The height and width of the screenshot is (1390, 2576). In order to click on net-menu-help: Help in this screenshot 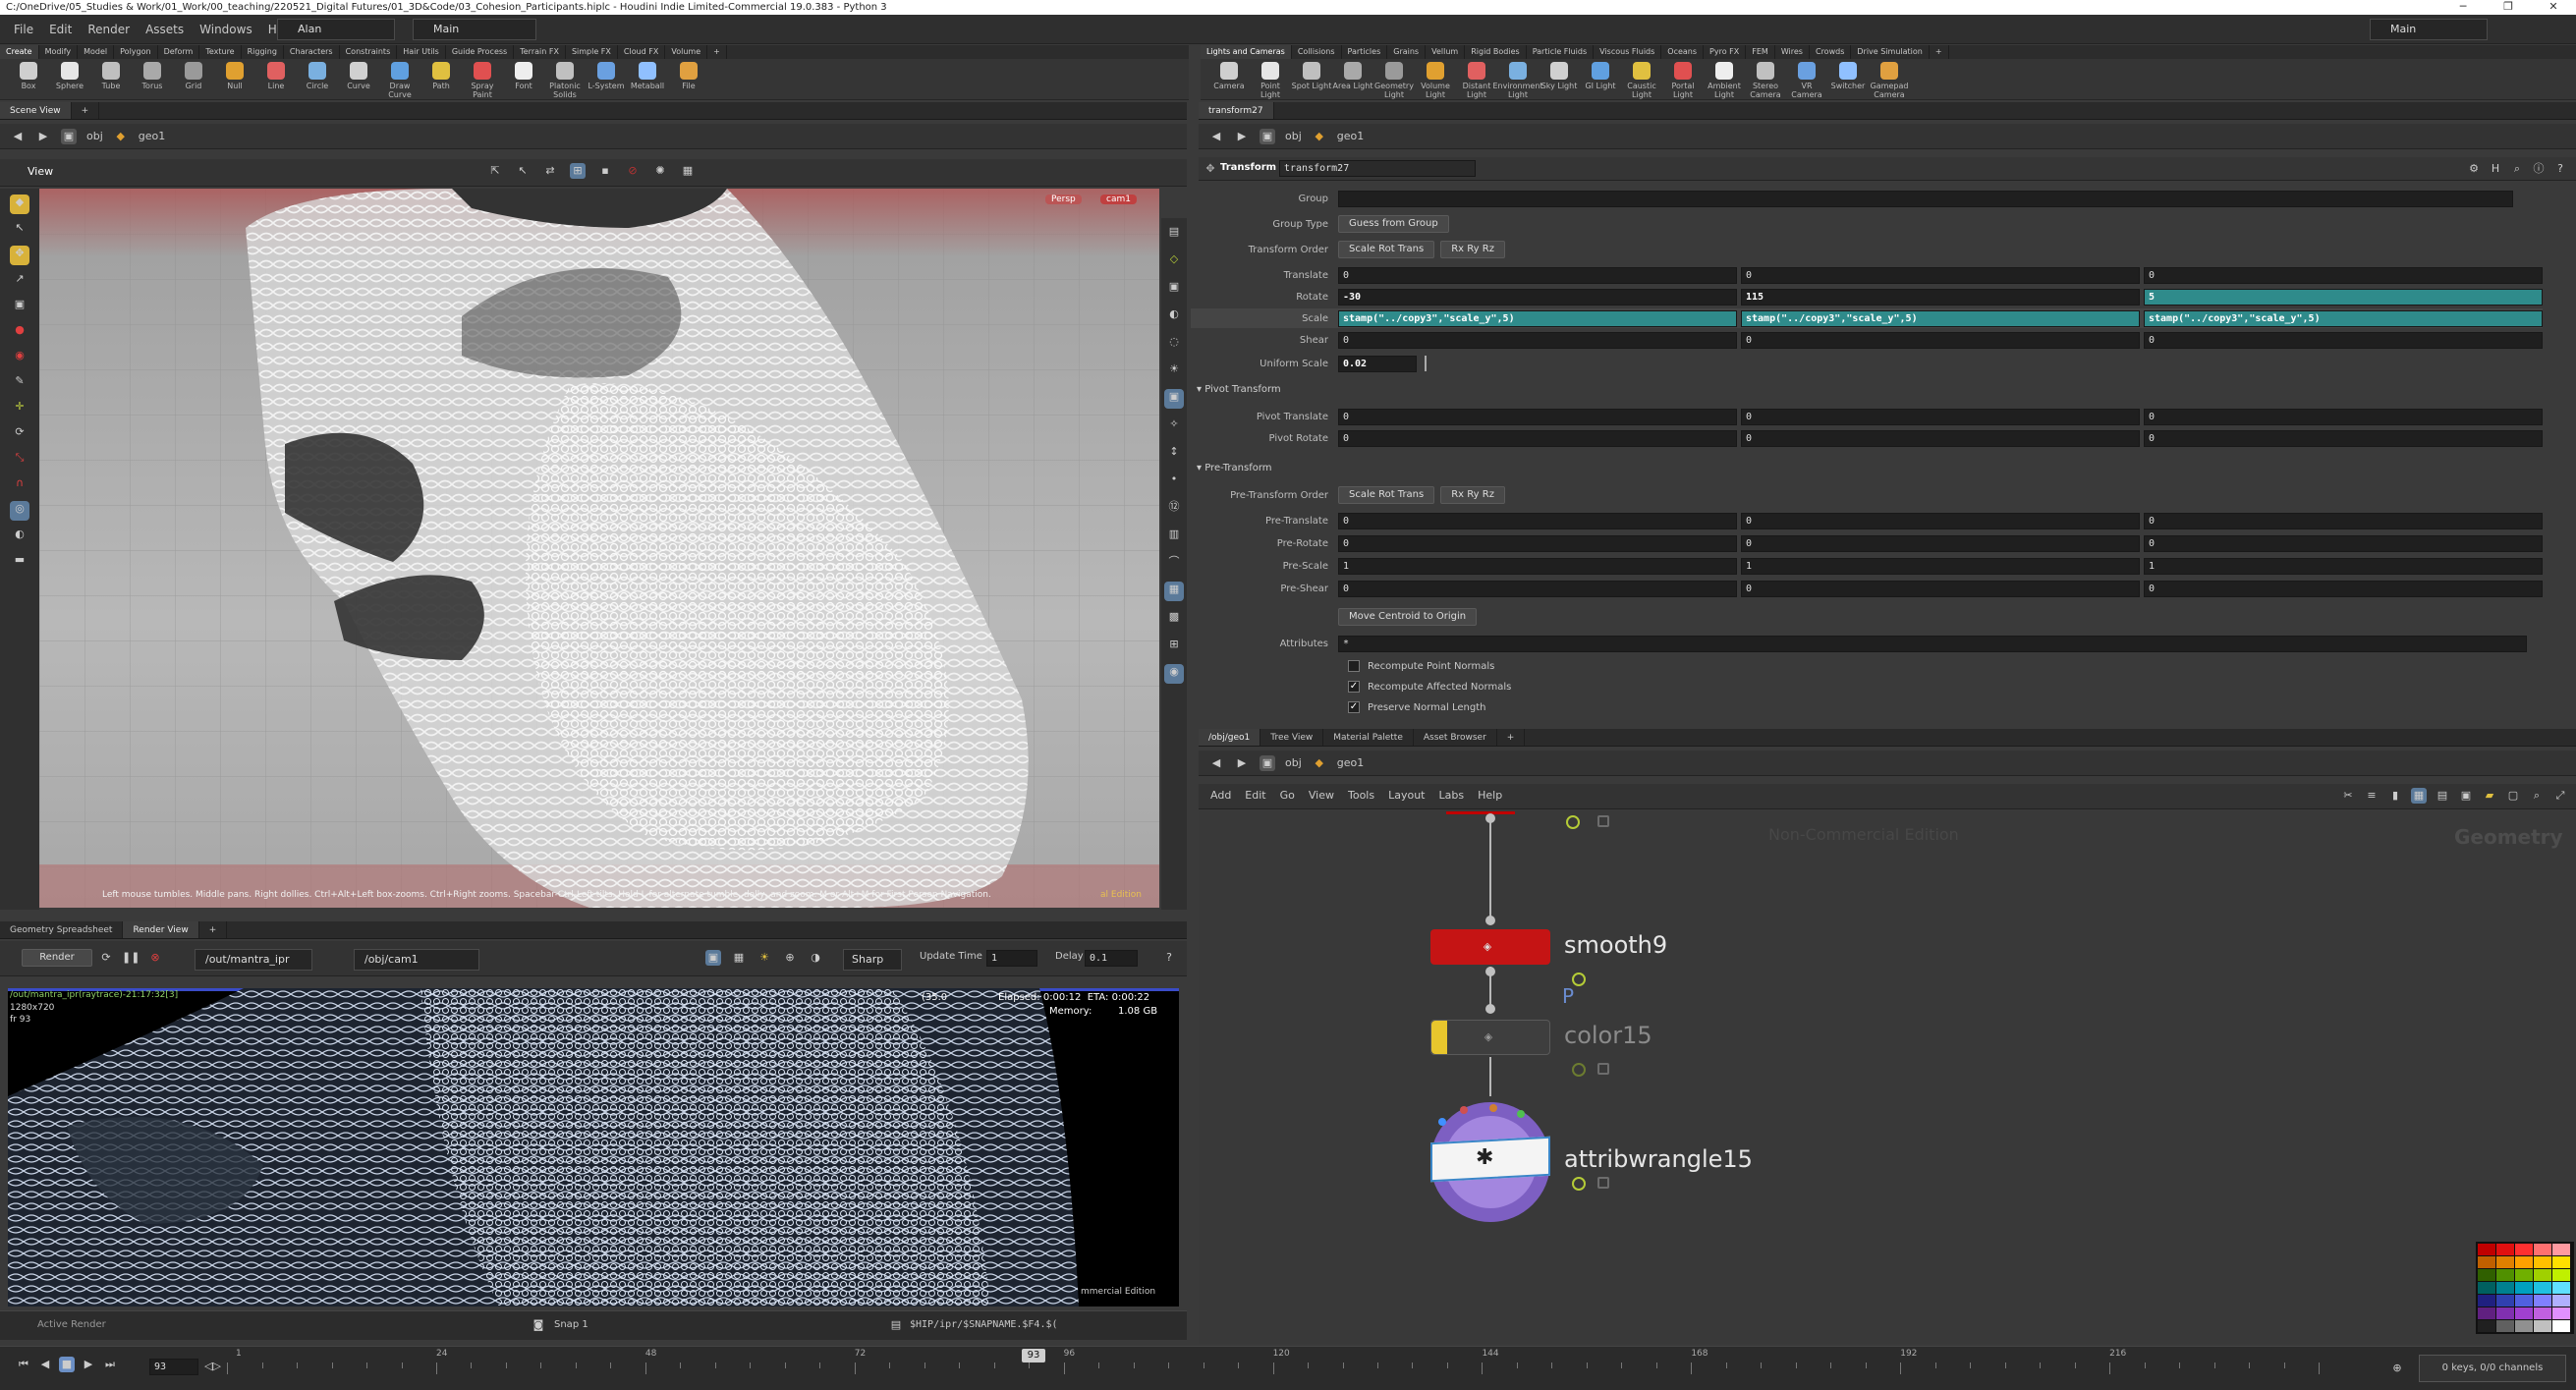, I will do `click(1490, 795)`.